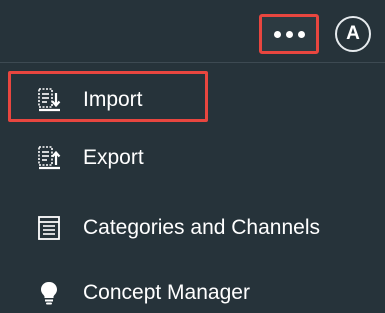  I want to click on export-icon, so click(49, 158).